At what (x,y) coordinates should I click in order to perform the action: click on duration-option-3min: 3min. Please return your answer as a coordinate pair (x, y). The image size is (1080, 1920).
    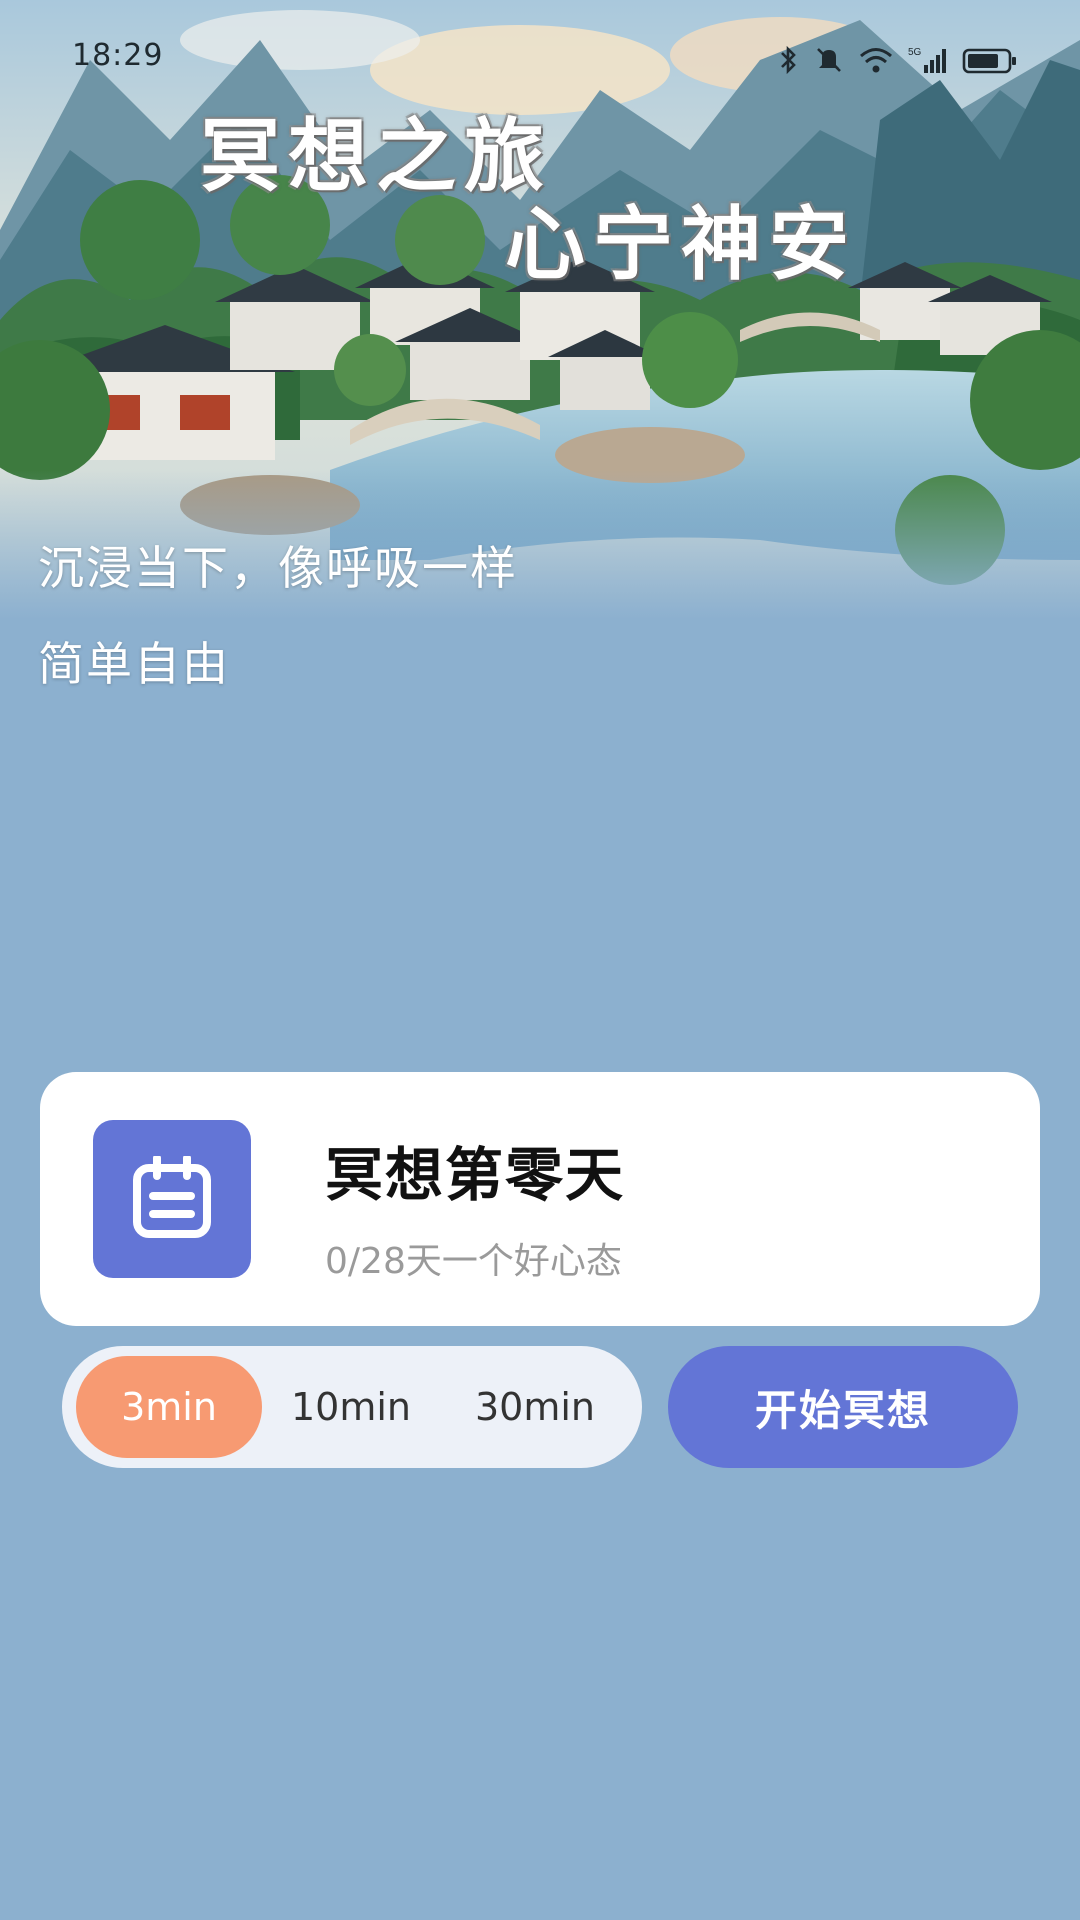
    Looking at the image, I should click on (169, 1407).